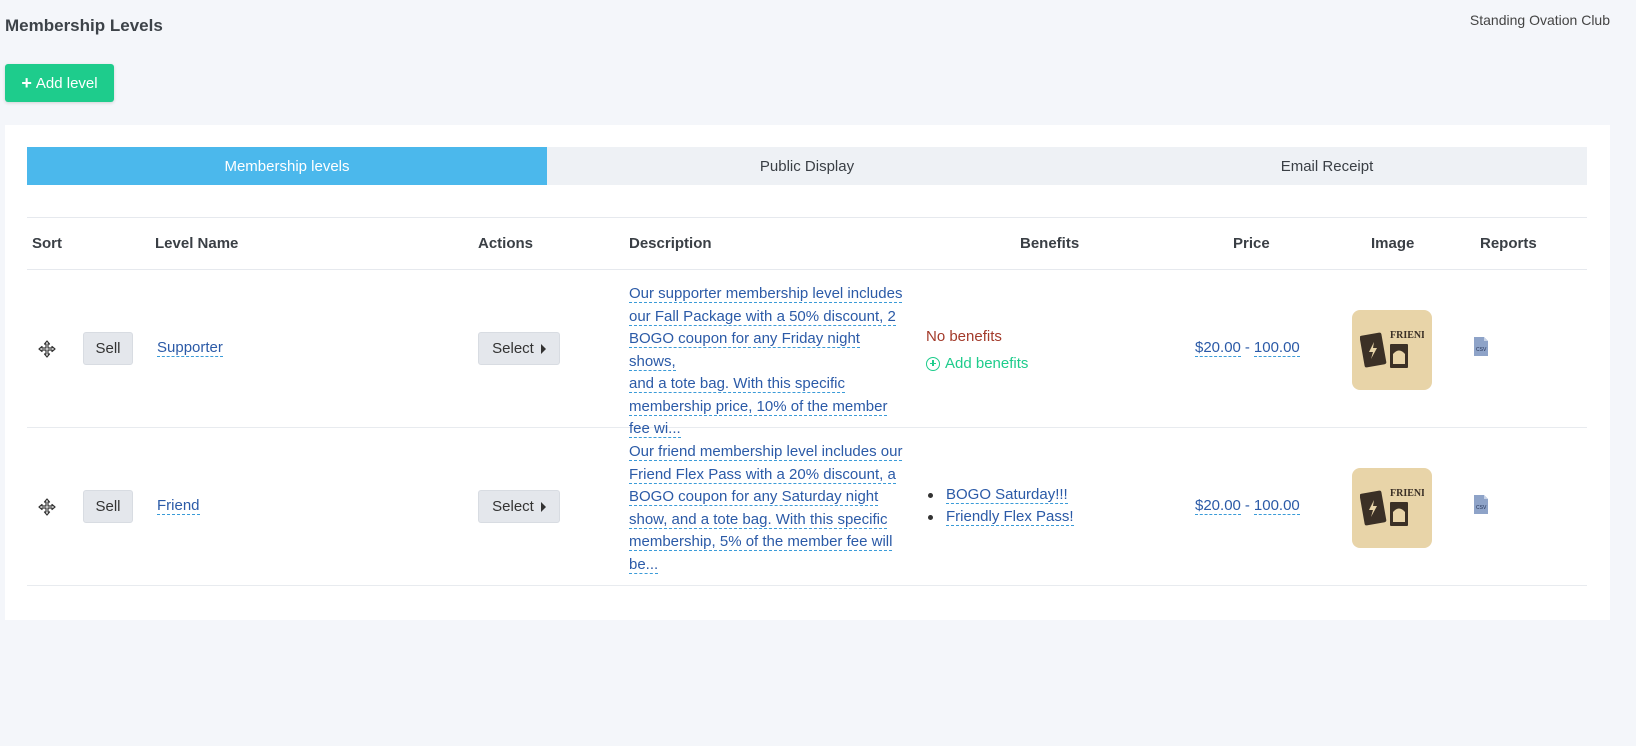  Describe the element at coordinates (66, 83) in the screenshot. I see `add-level-label: Add level` at that location.